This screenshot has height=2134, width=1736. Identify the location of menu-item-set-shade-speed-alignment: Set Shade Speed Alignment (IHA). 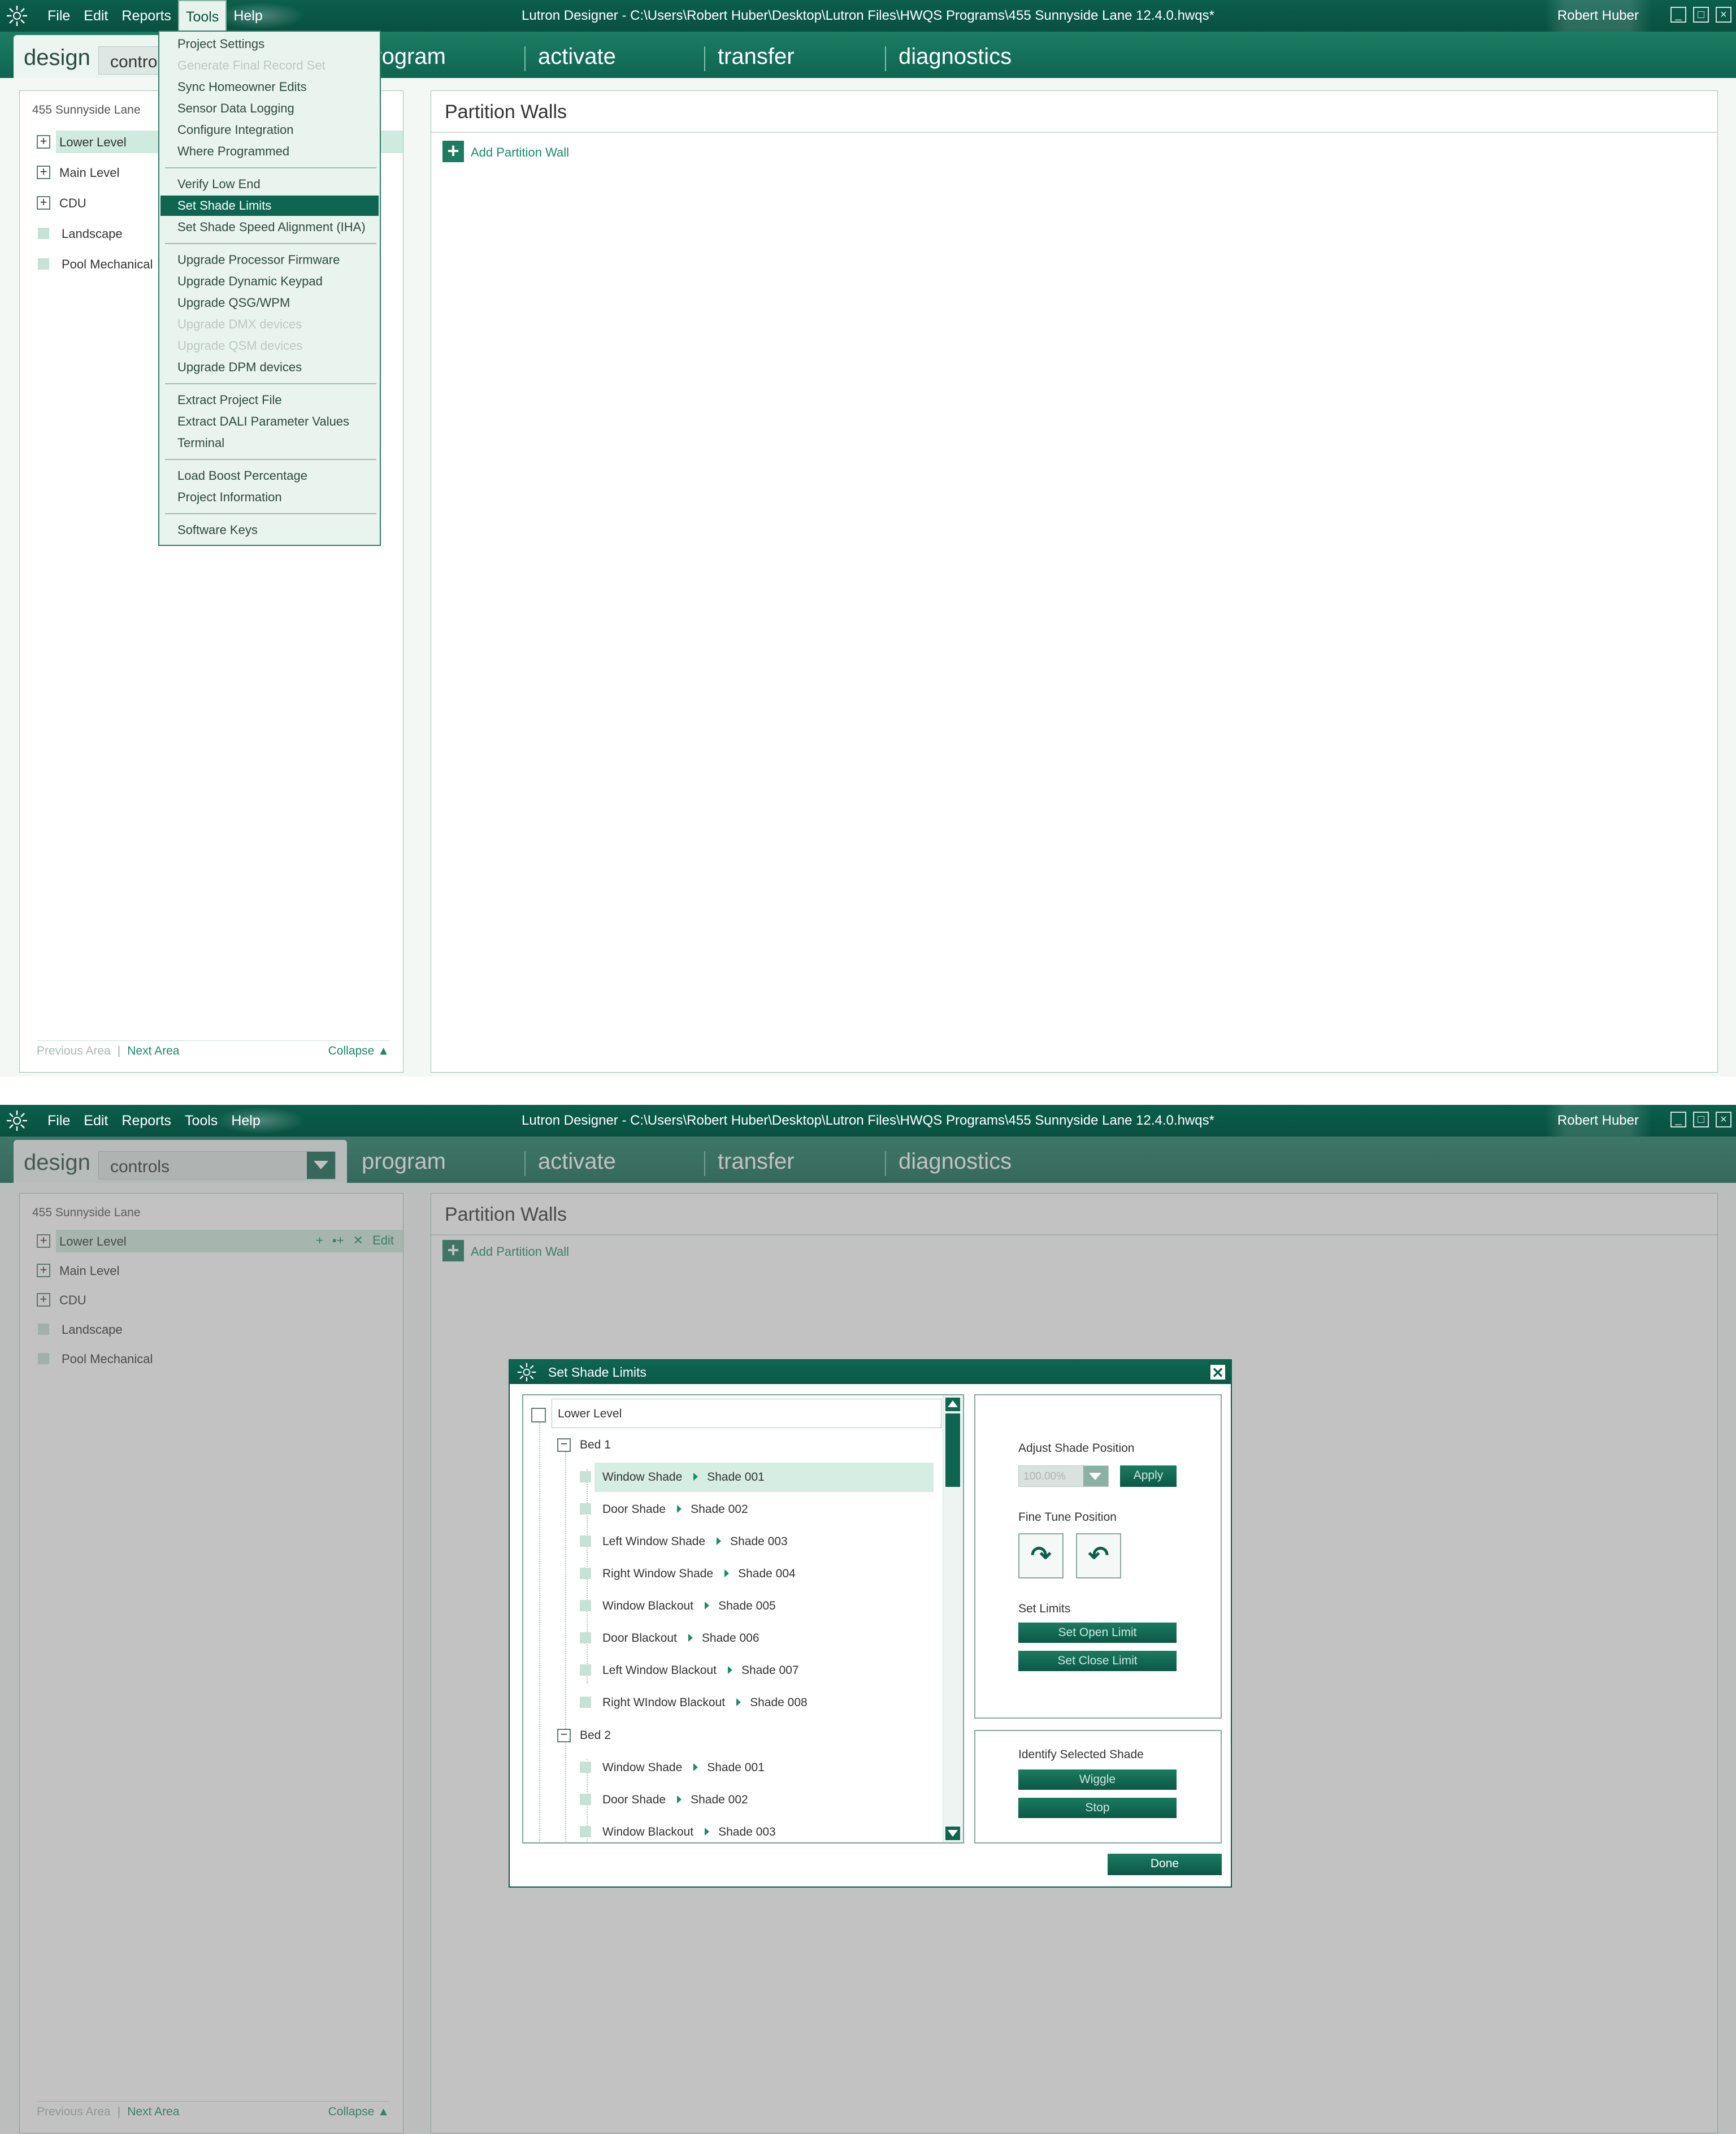
(269, 227).